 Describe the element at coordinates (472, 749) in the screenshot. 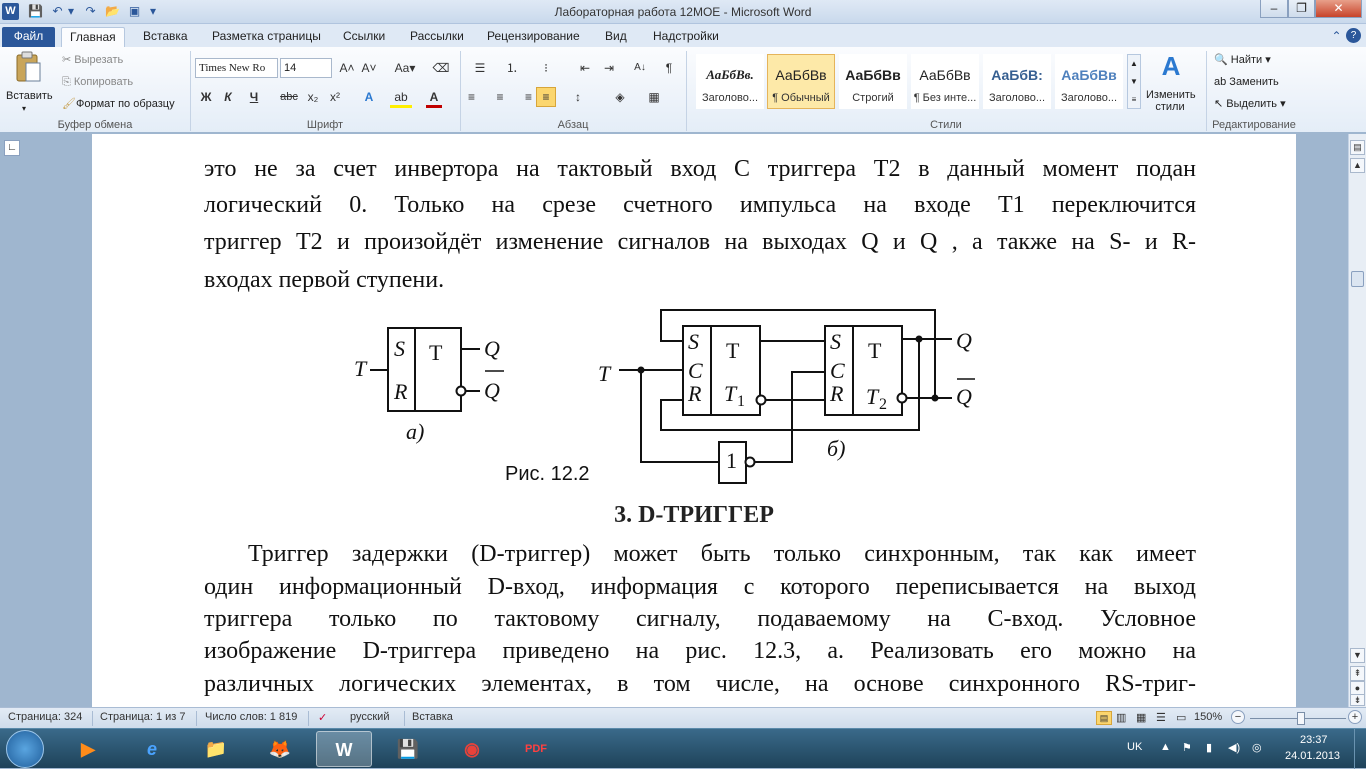

I see `taskbar-chrome-icon: ◉` at that location.